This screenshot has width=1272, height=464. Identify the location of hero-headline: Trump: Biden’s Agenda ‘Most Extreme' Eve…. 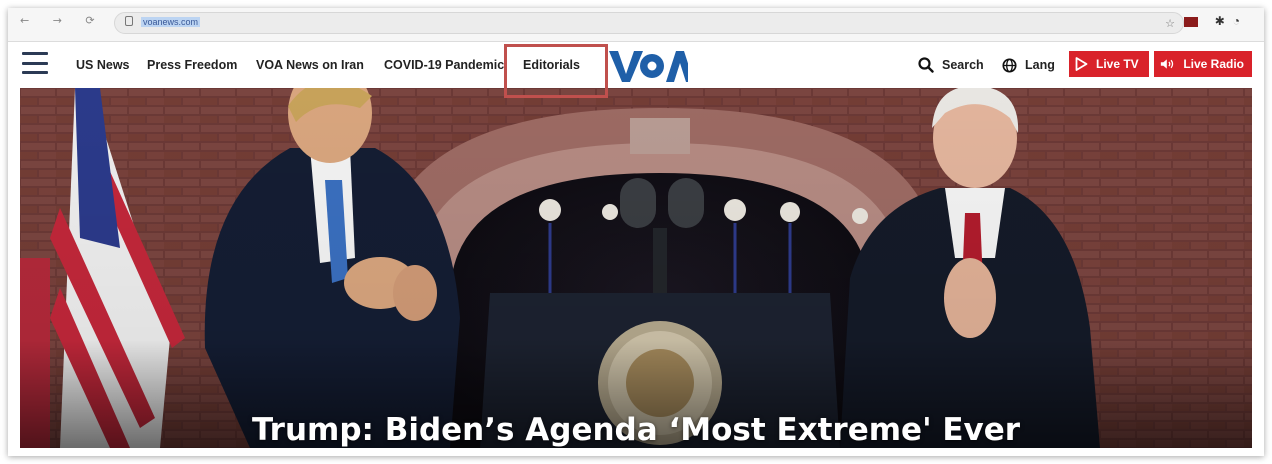
(636, 430).